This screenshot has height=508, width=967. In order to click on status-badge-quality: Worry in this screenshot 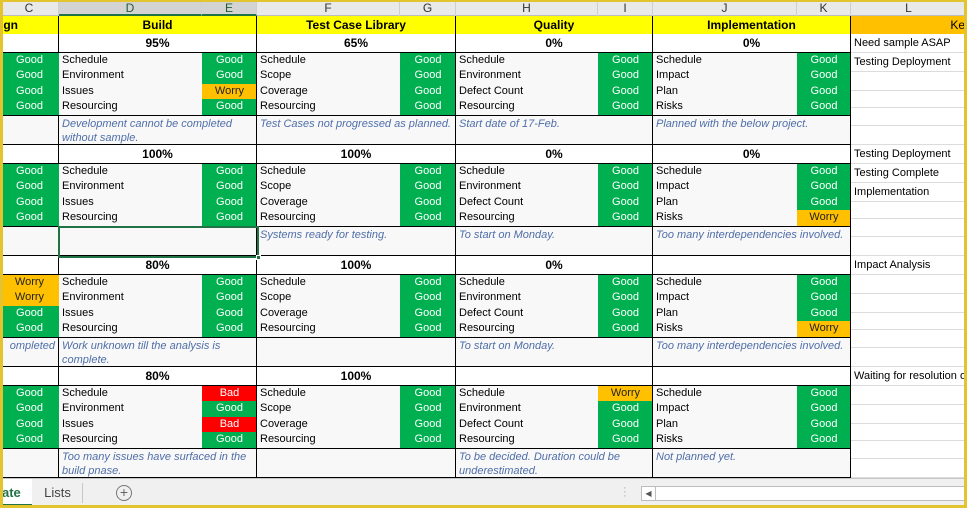, I will do `click(625, 393)`.